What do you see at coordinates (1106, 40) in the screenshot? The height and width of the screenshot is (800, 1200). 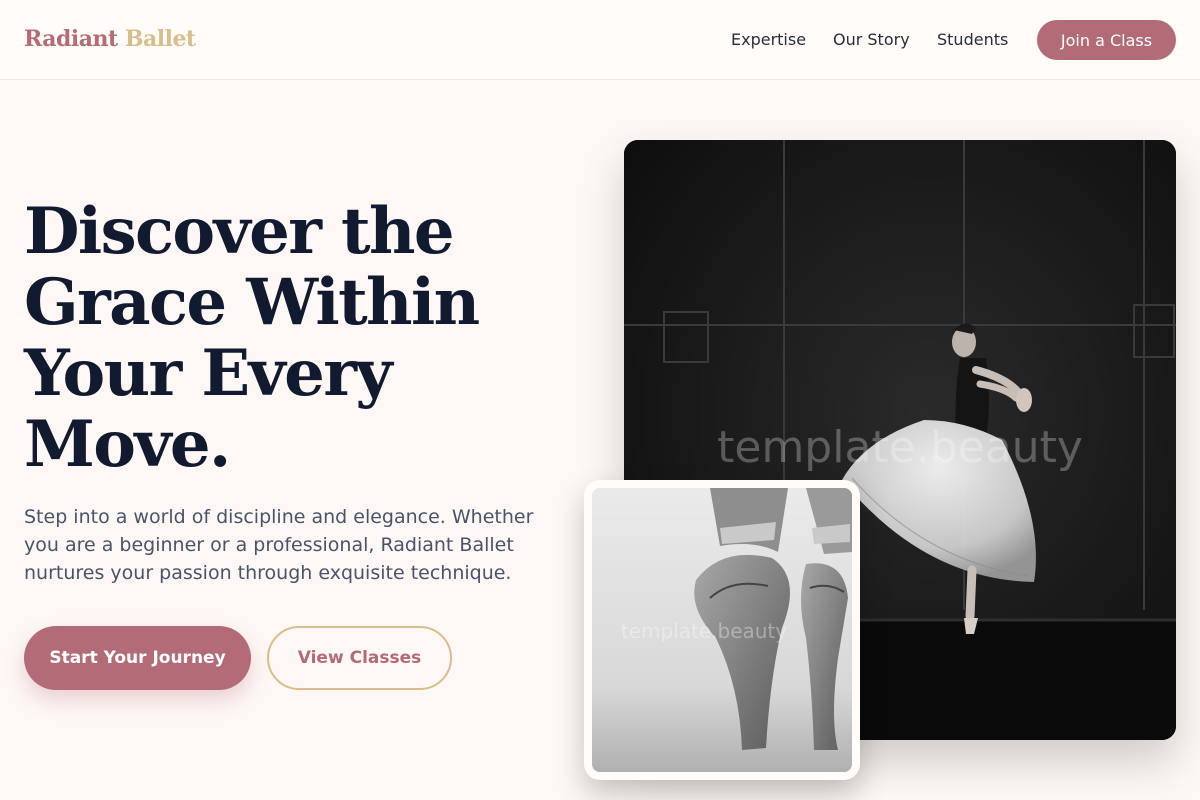 I see `join-class-button: Join a Class` at bounding box center [1106, 40].